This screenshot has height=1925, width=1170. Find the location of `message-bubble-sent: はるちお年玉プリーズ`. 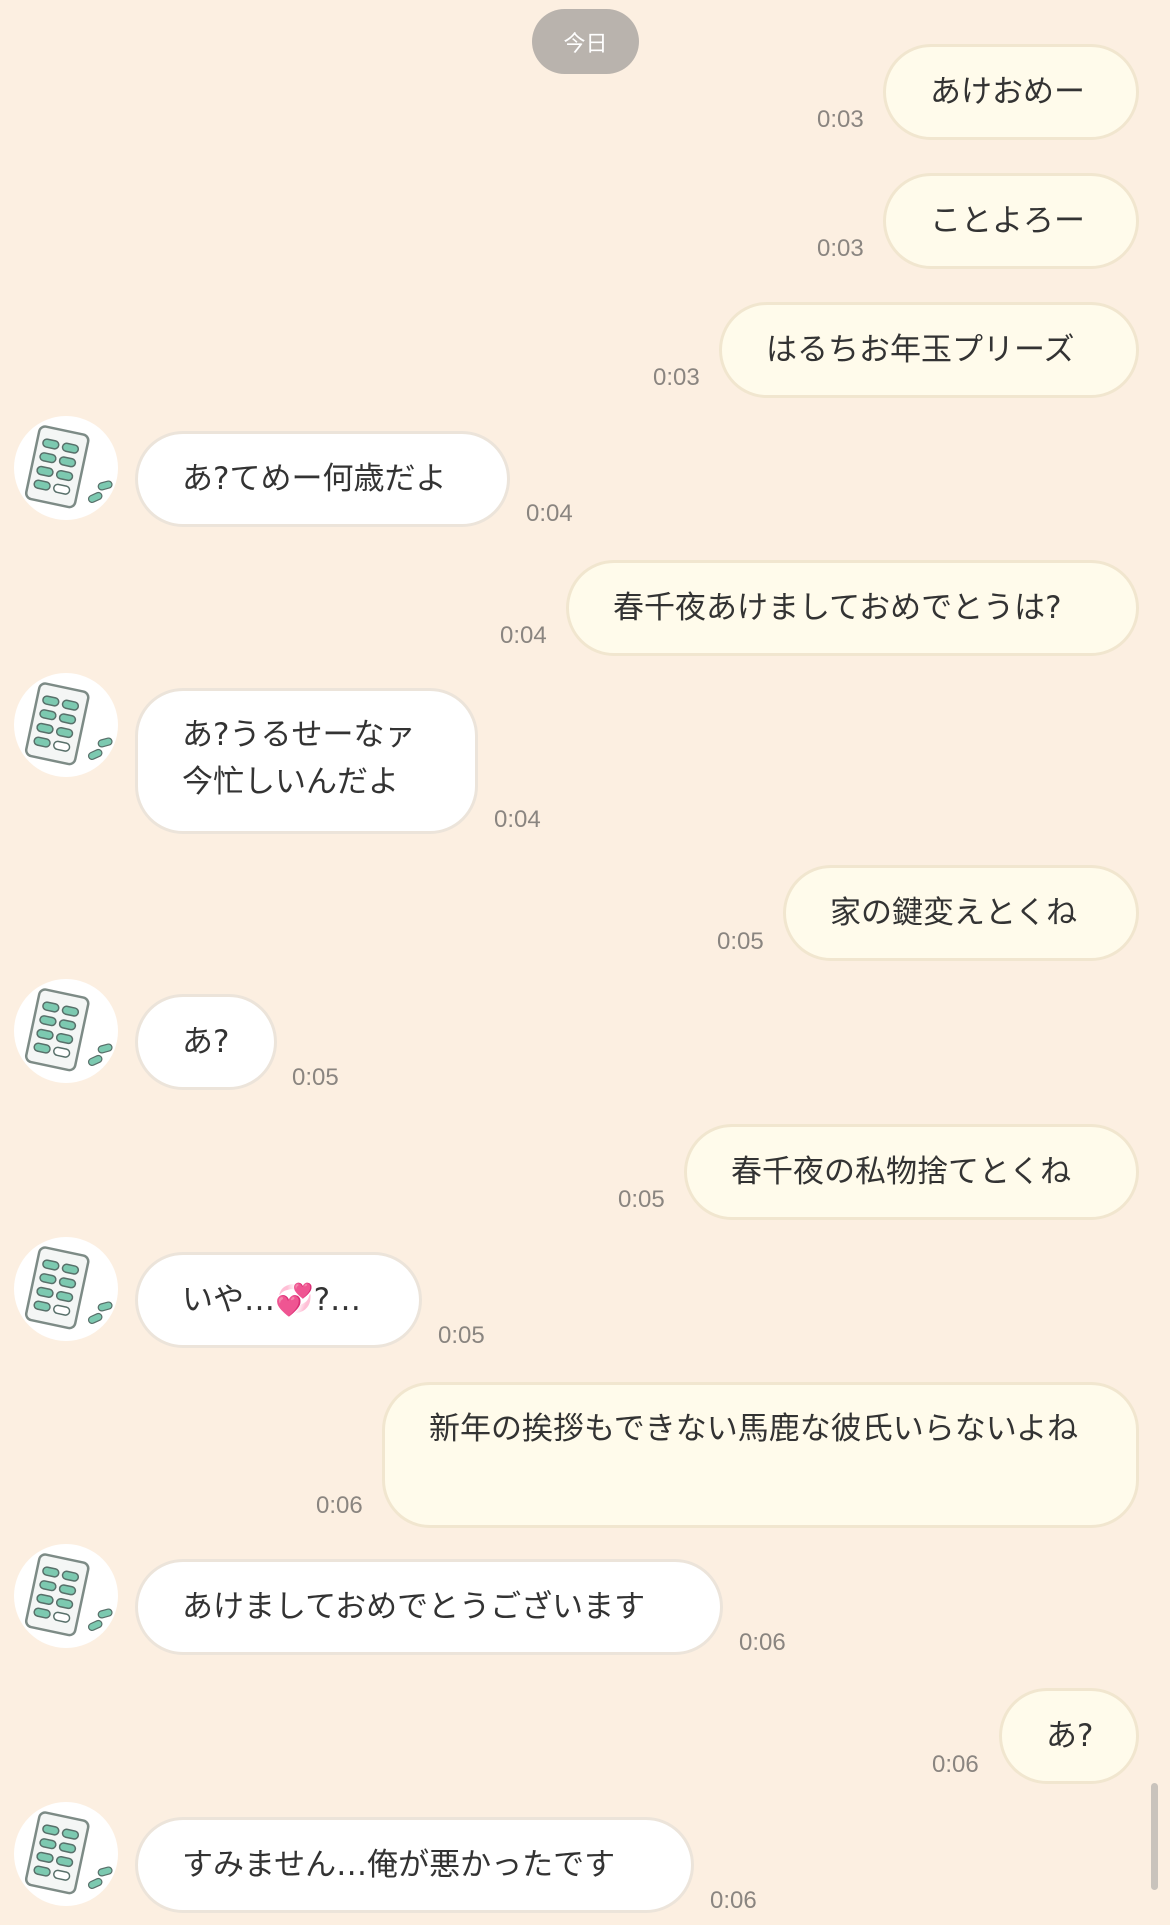

message-bubble-sent: はるちお年玉プリーズ is located at coordinates (929, 350).